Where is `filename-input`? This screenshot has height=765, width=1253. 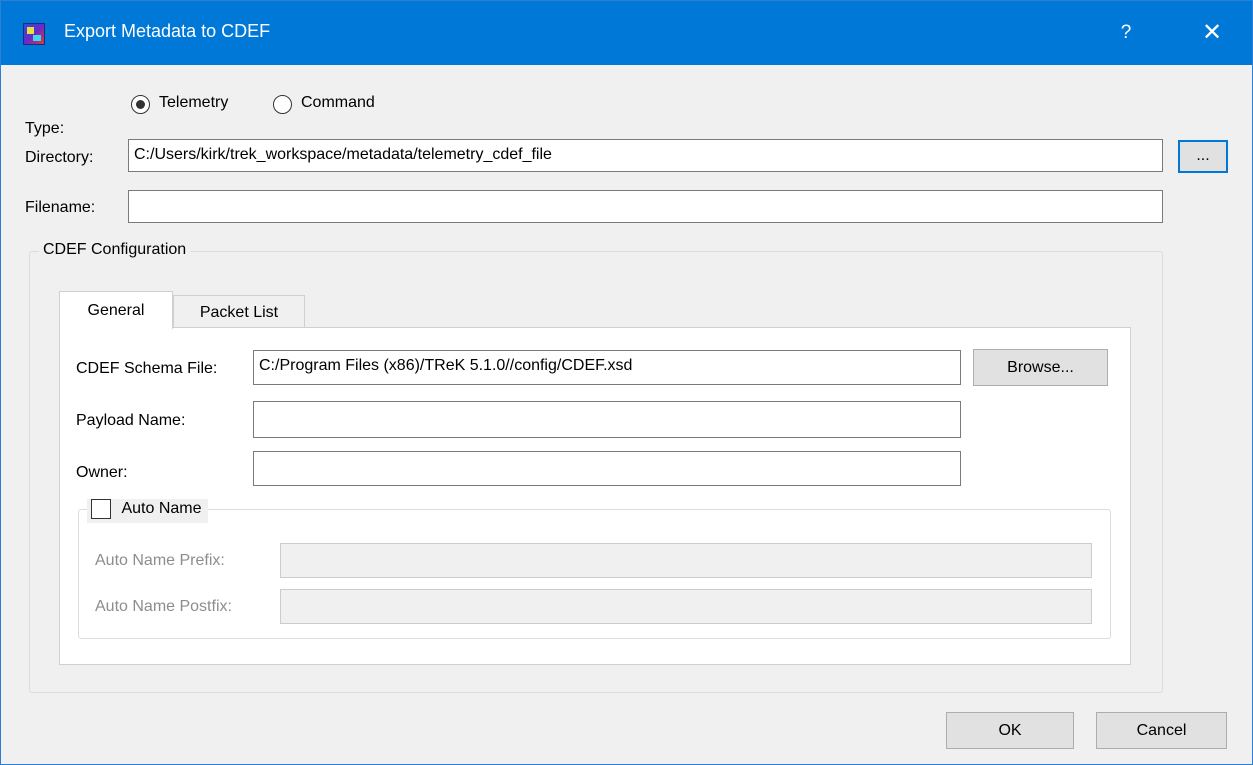 filename-input is located at coordinates (645, 206).